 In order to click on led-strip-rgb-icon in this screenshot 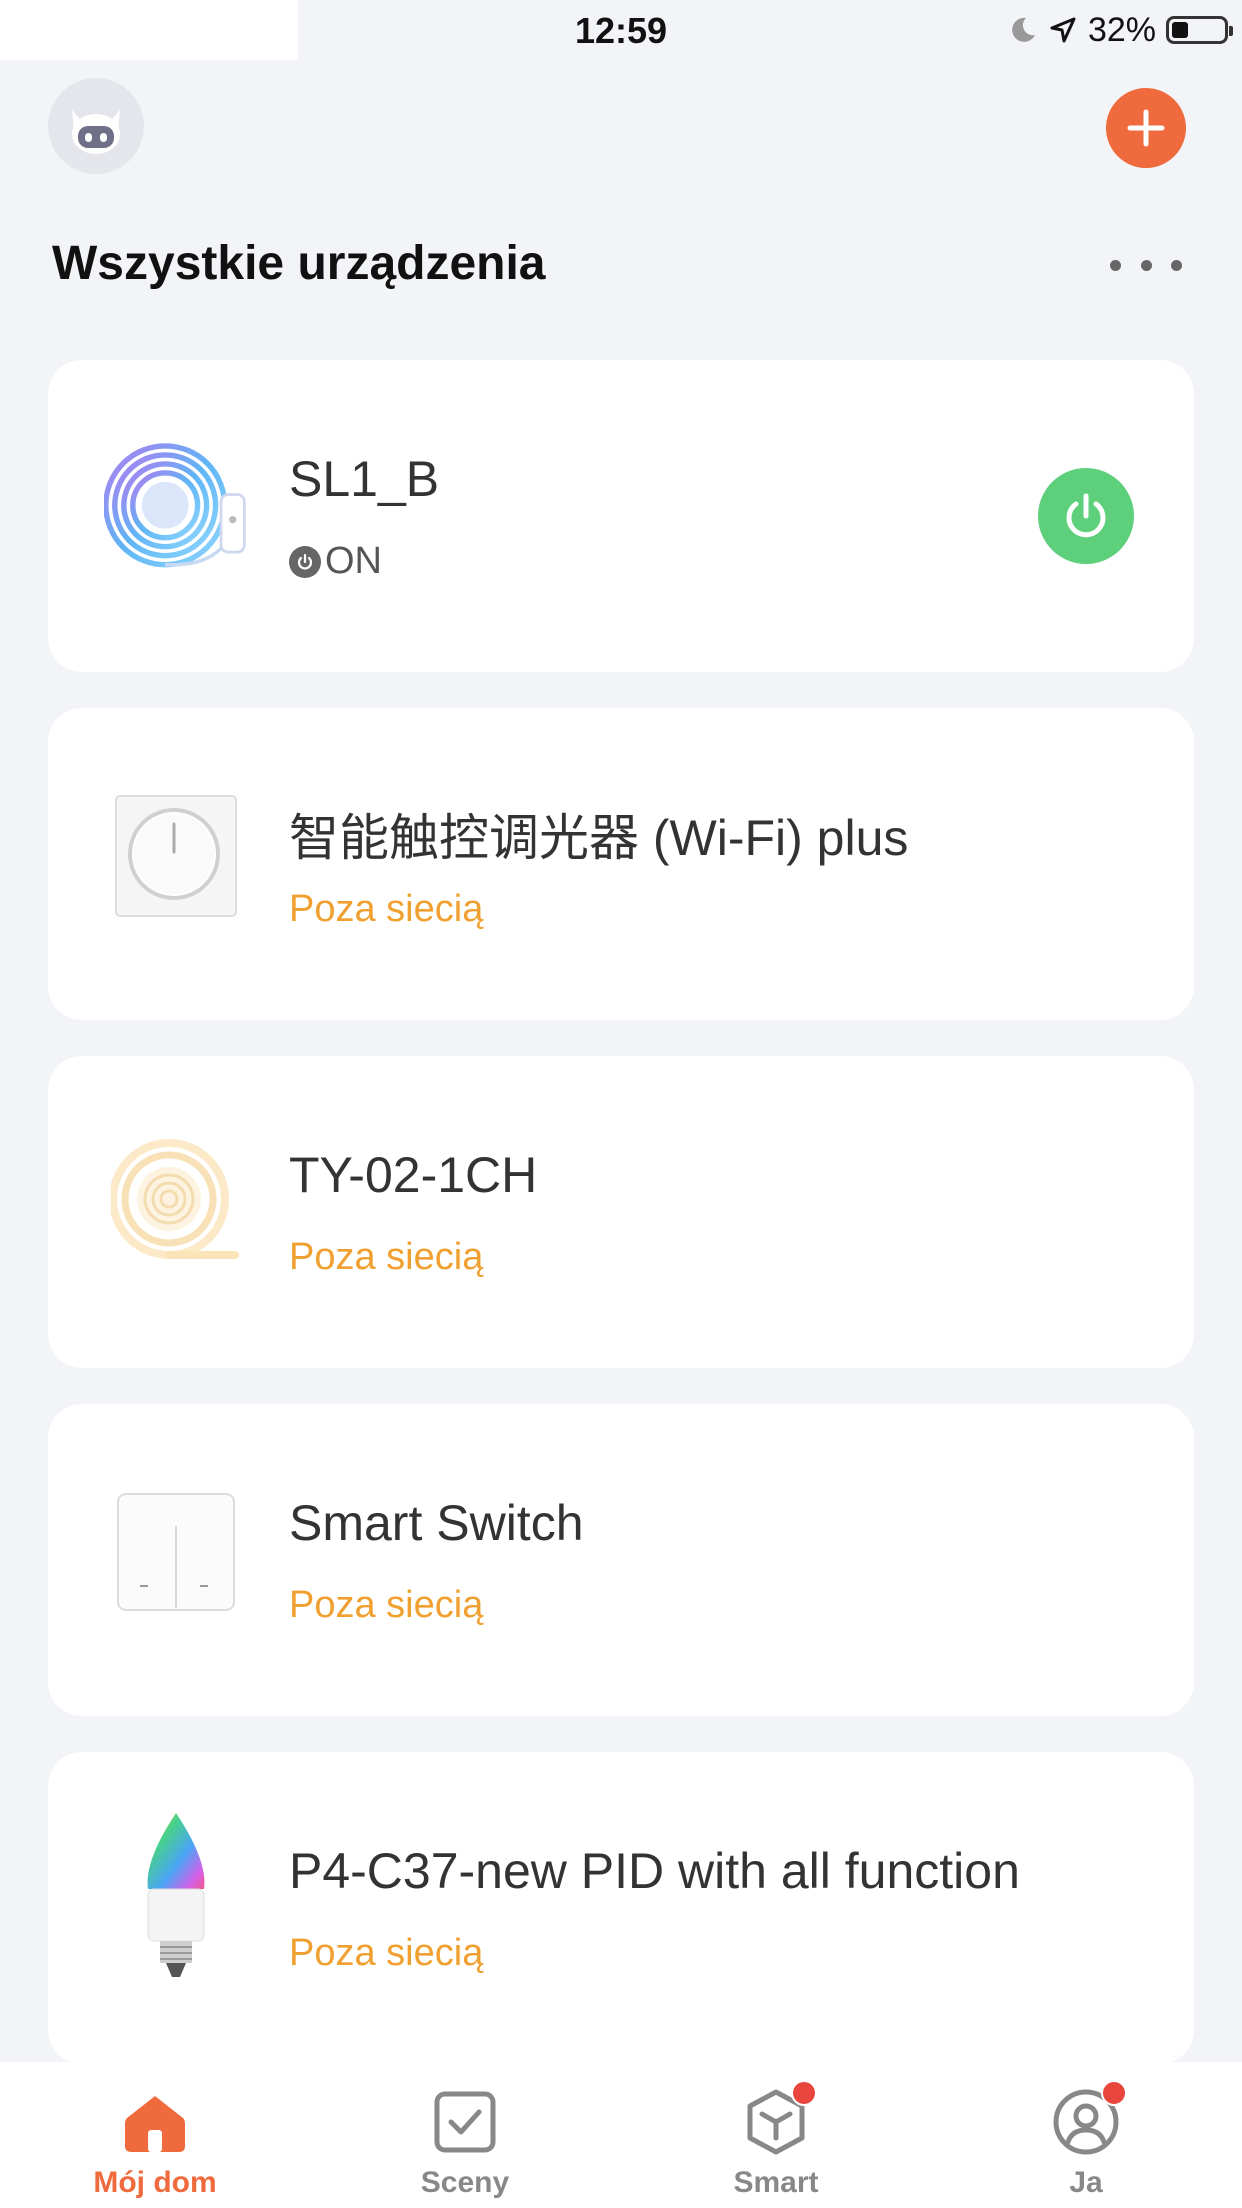, I will do `click(175, 505)`.